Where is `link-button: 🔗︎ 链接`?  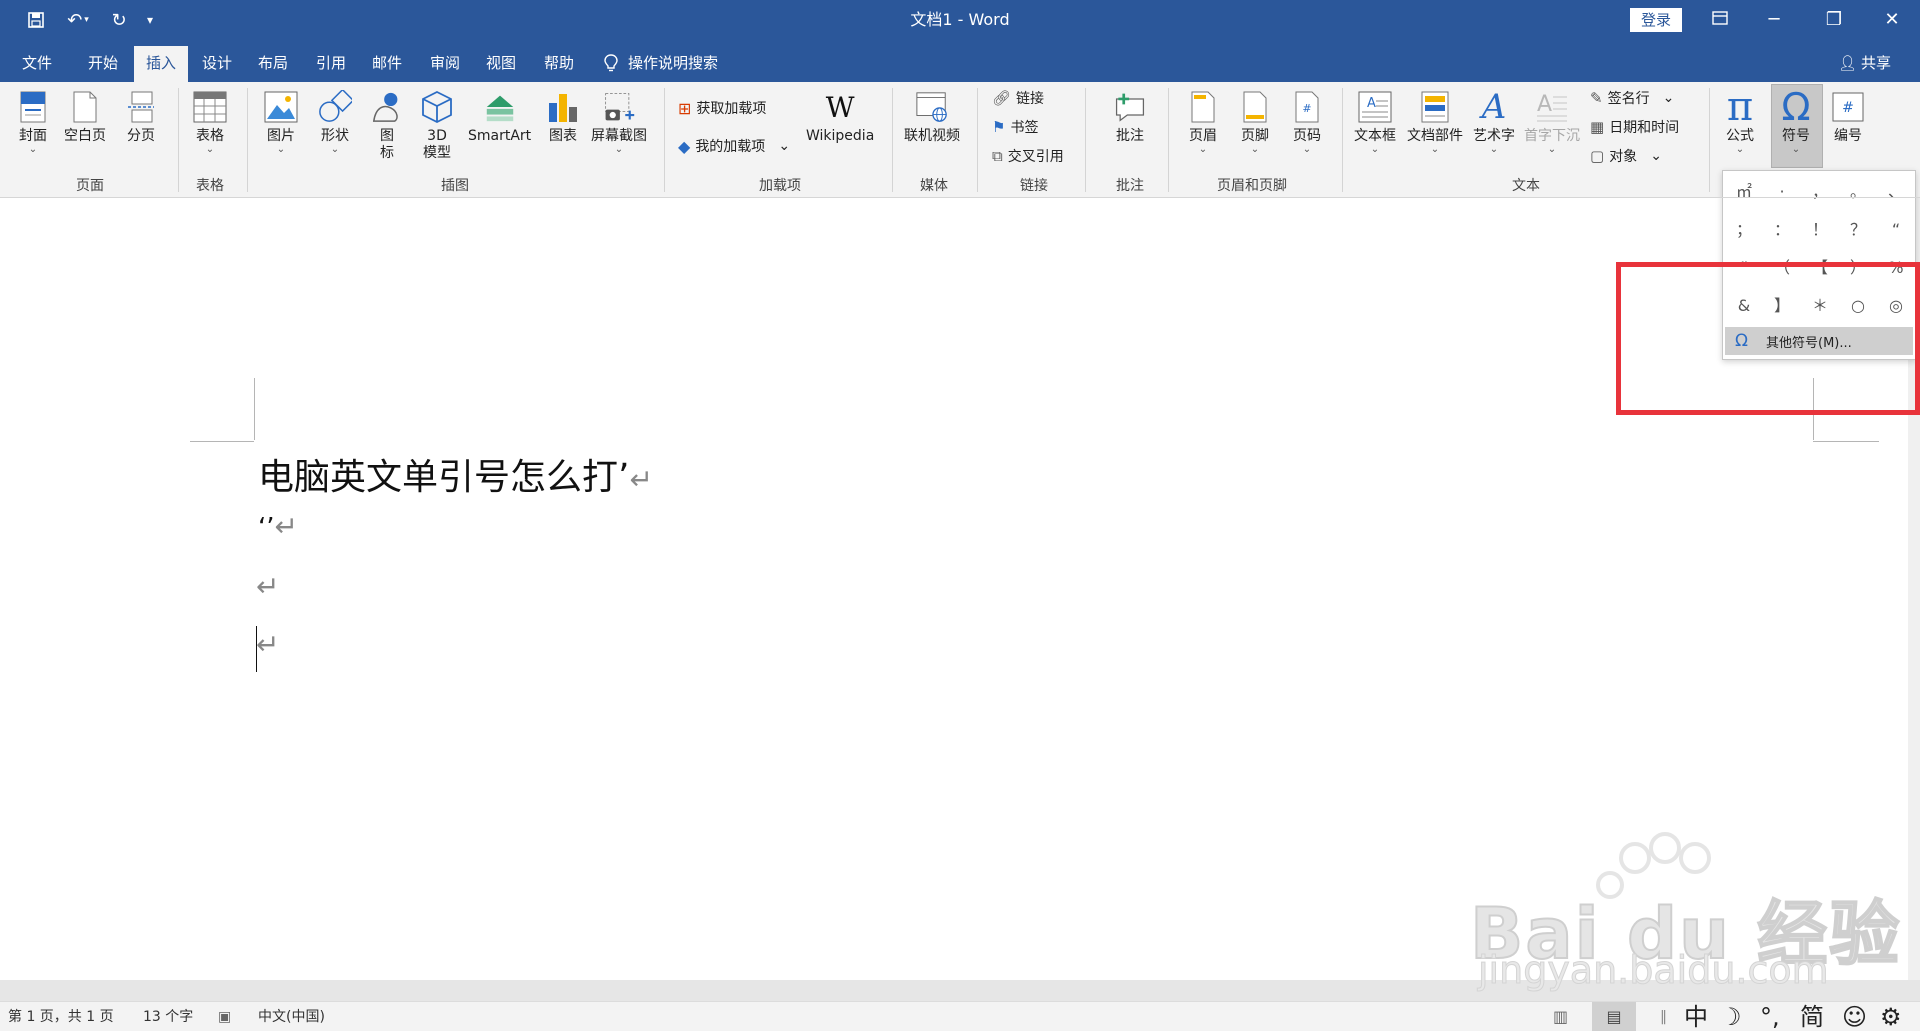 link-button: 🔗︎ 链接 is located at coordinates (1018, 98).